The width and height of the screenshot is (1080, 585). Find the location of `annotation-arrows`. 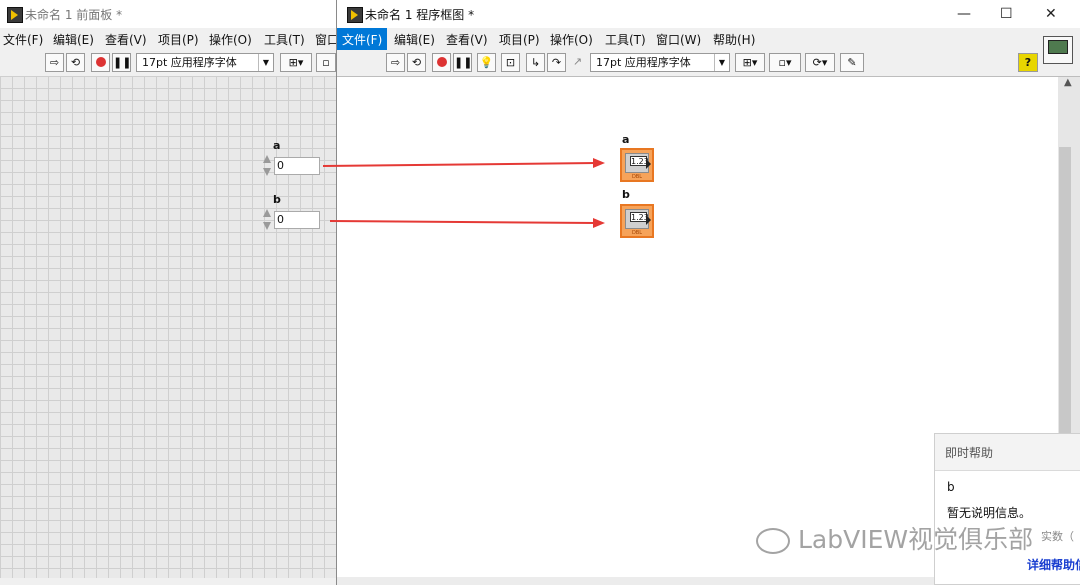

annotation-arrows is located at coordinates (463, 193).